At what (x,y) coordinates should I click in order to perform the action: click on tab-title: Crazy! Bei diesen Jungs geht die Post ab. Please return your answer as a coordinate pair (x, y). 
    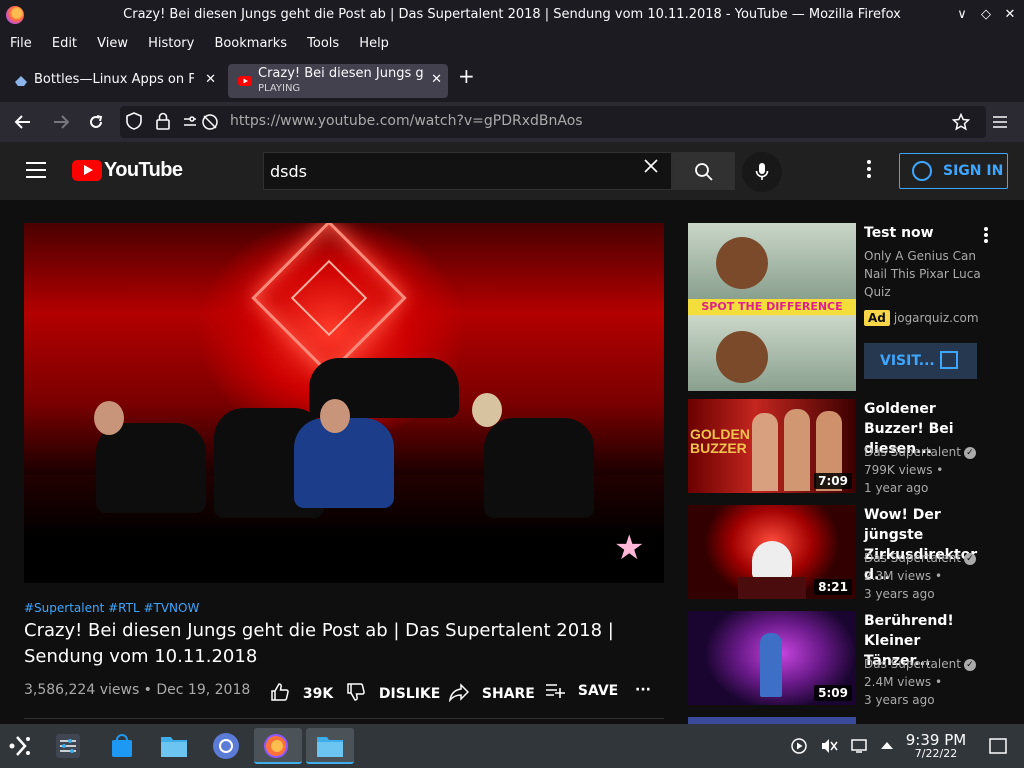
    Looking at the image, I should click on (340, 73).